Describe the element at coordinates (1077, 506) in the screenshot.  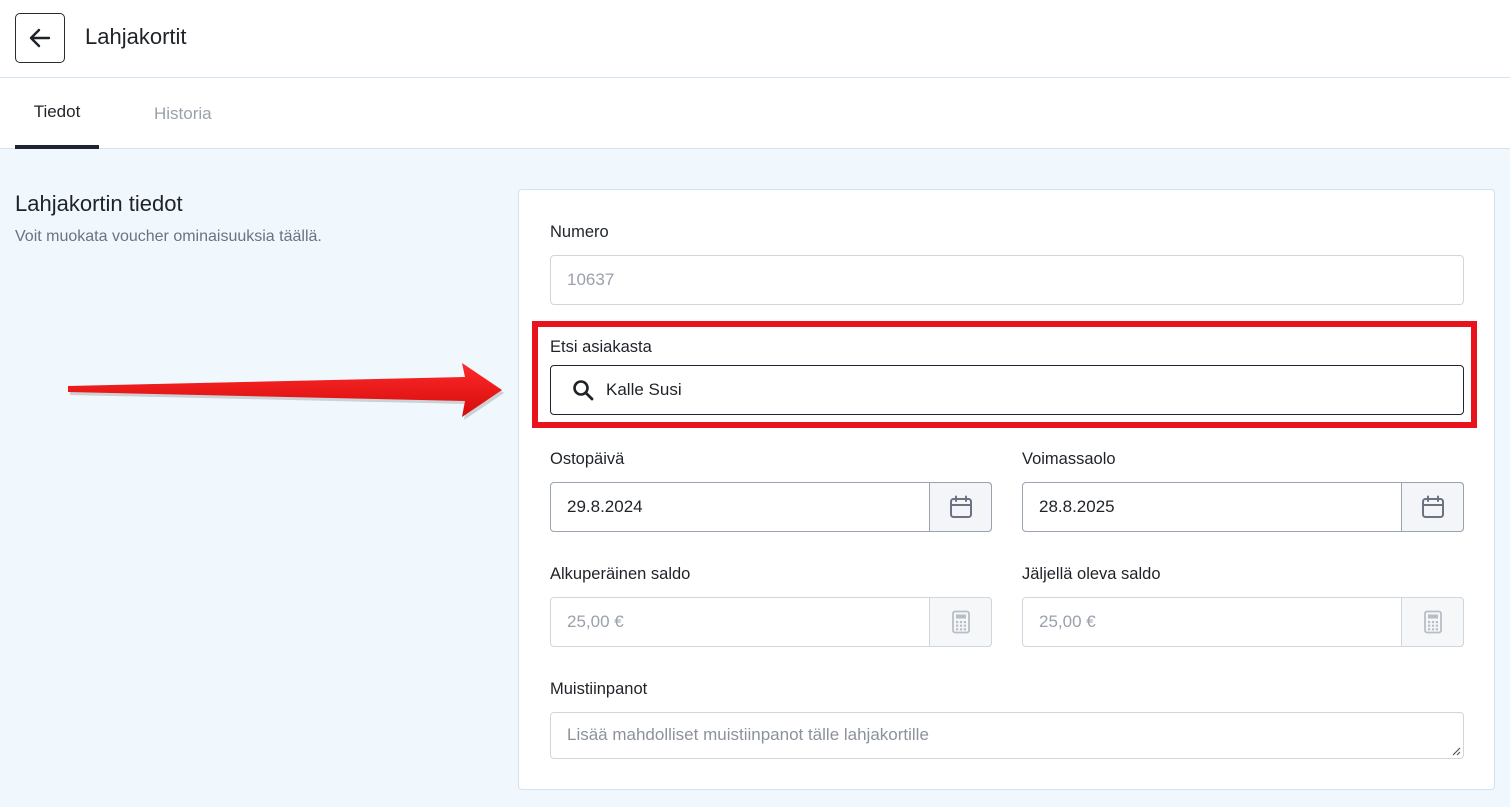
I see `valid-until-value: 28.8.2025` at that location.